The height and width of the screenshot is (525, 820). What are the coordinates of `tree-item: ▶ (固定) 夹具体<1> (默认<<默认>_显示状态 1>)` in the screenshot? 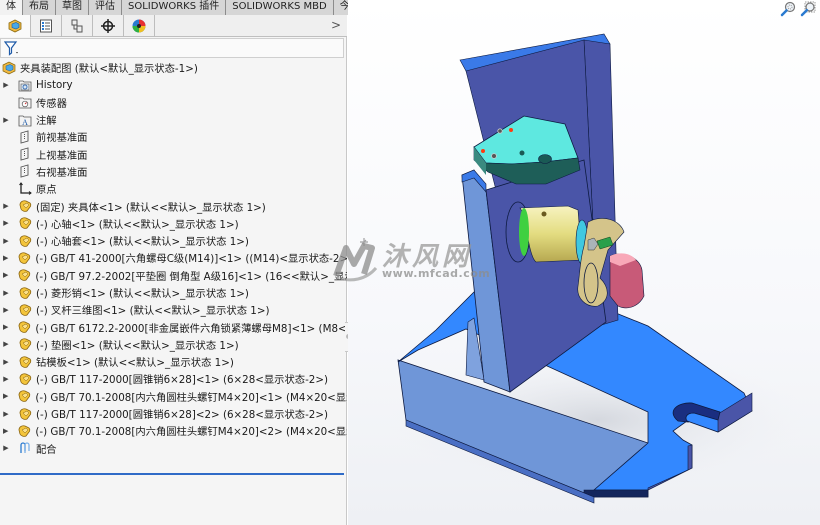 It's located at (173, 205).